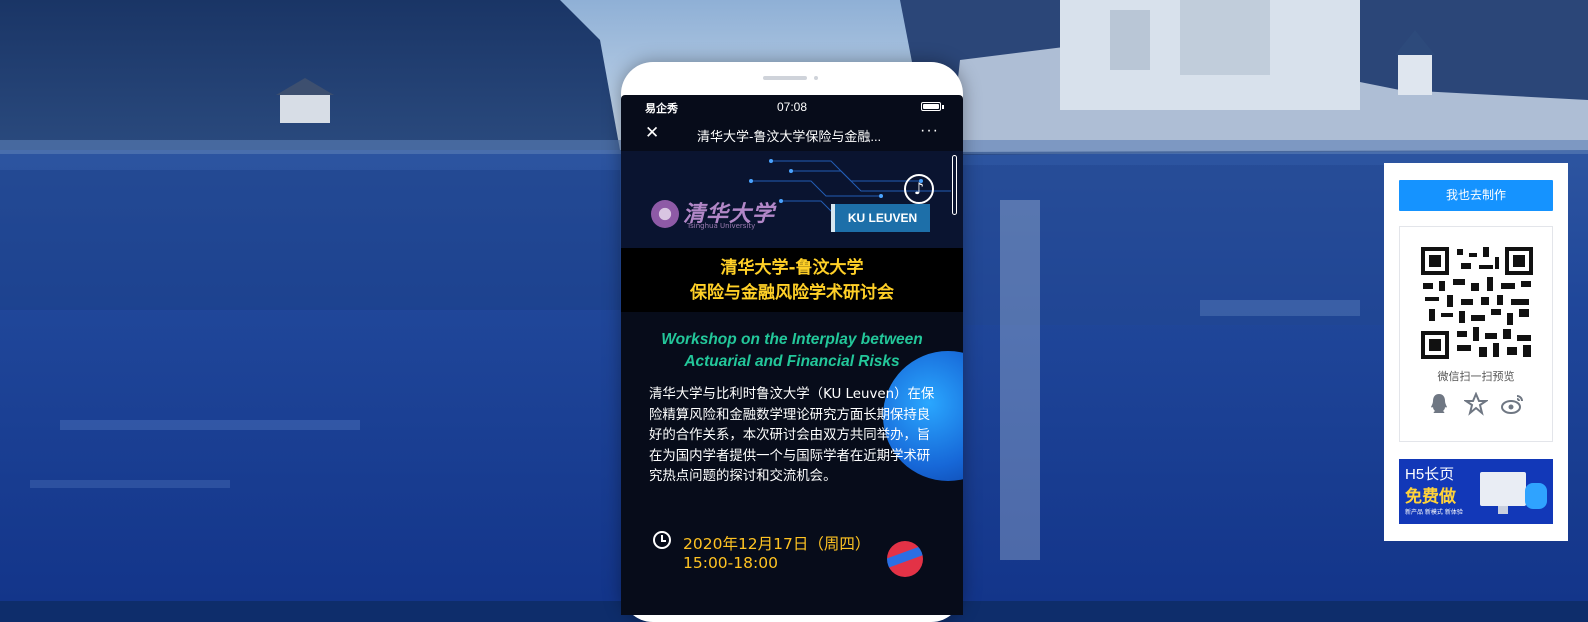 This screenshot has width=1588, height=622. I want to click on scrollbar-thumb, so click(954, 185).